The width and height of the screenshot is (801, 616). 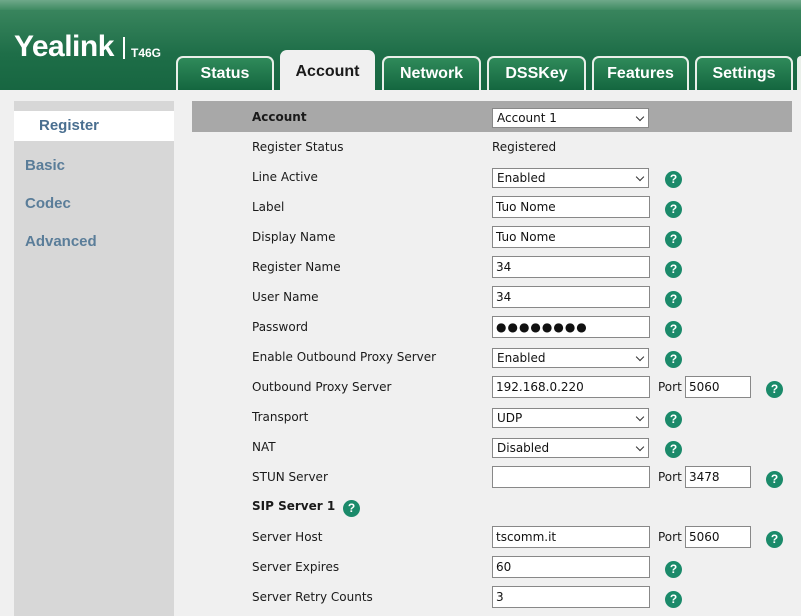 What do you see at coordinates (64, 46) in the screenshot?
I see `brand-logo: Yealink` at bounding box center [64, 46].